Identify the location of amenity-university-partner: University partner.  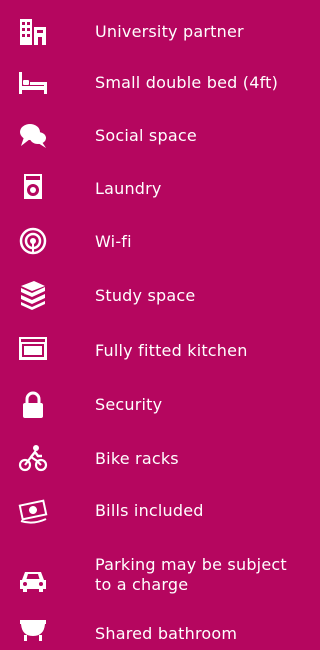
(151, 33).